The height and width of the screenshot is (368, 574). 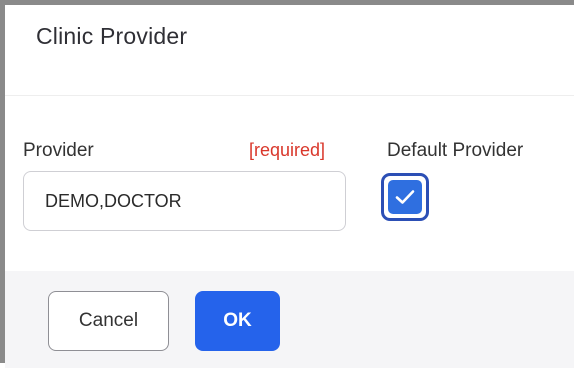 I want to click on check-icon, so click(x=405, y=197).